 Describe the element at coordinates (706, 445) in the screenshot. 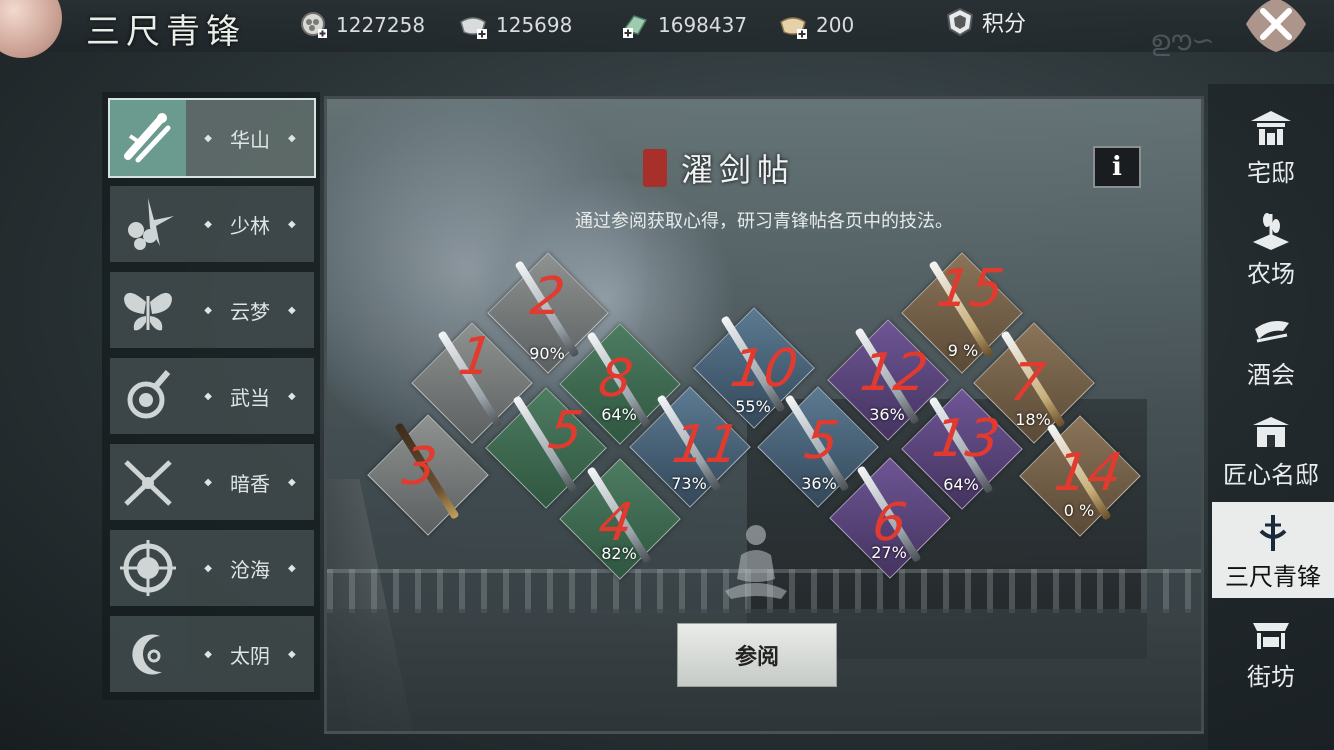

I see `scribble-number: 11` at that location.